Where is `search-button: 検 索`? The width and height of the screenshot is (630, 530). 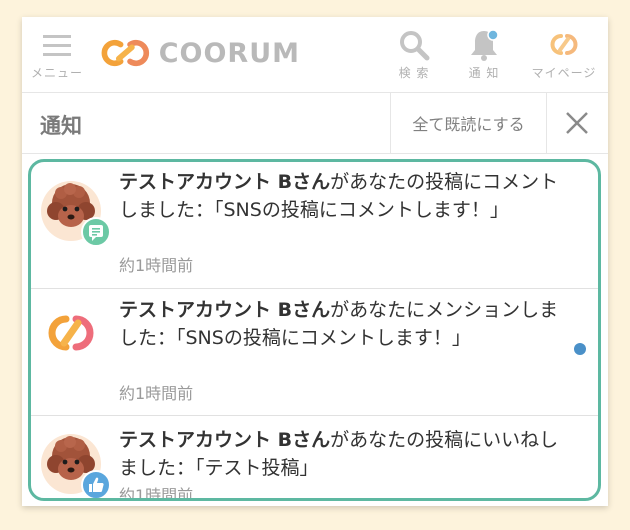 search-button: 検 索 is located at coordinates (414, 54).